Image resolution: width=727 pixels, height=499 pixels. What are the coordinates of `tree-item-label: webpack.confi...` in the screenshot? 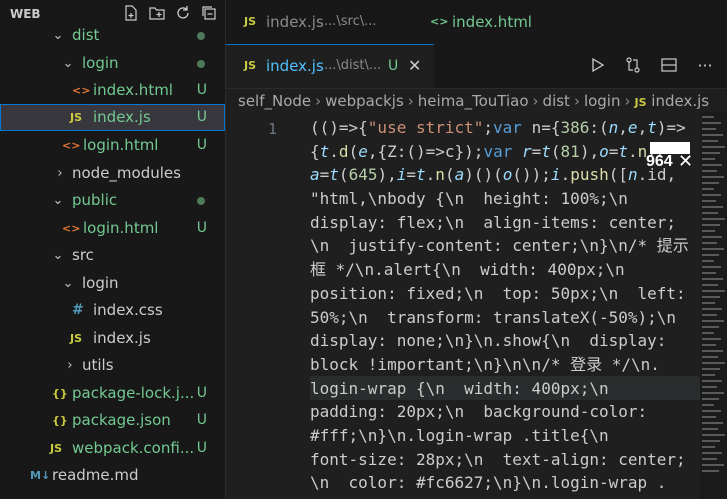 It's located at (133, 448).